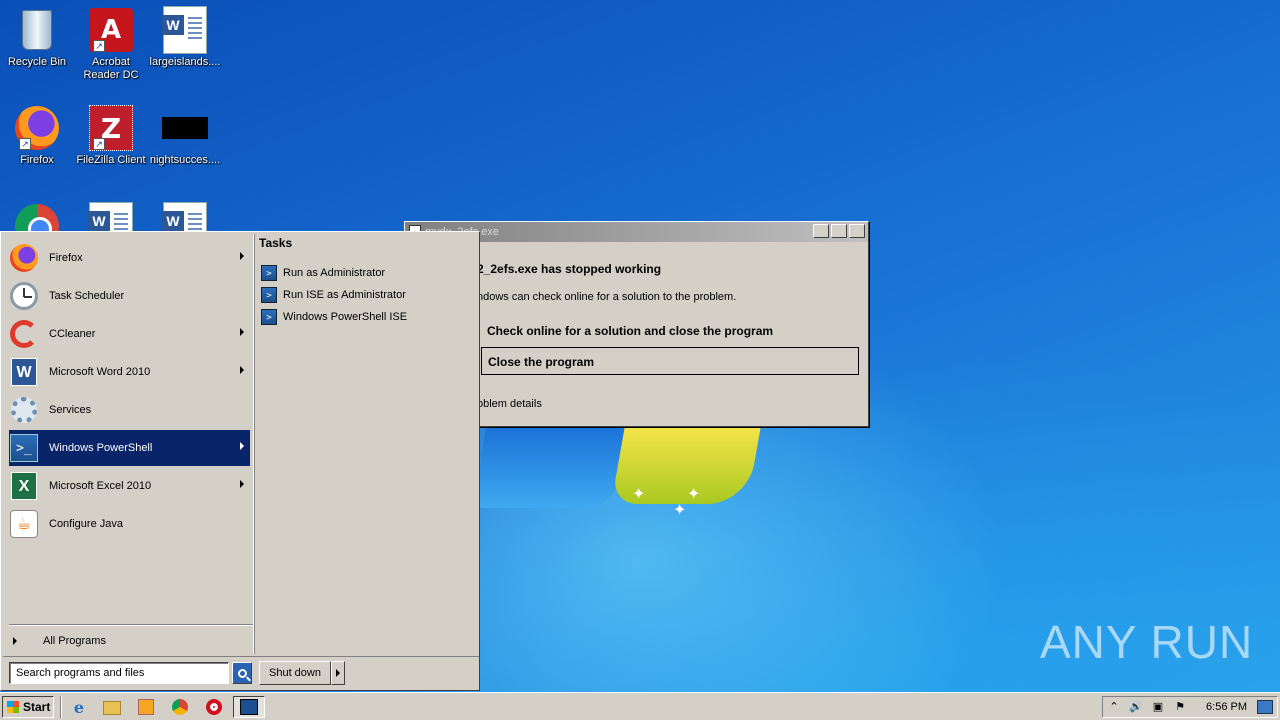  Describe the element at coordinates (15, 641) in the screenshot. I see `expand-arrow-icon` at that location.